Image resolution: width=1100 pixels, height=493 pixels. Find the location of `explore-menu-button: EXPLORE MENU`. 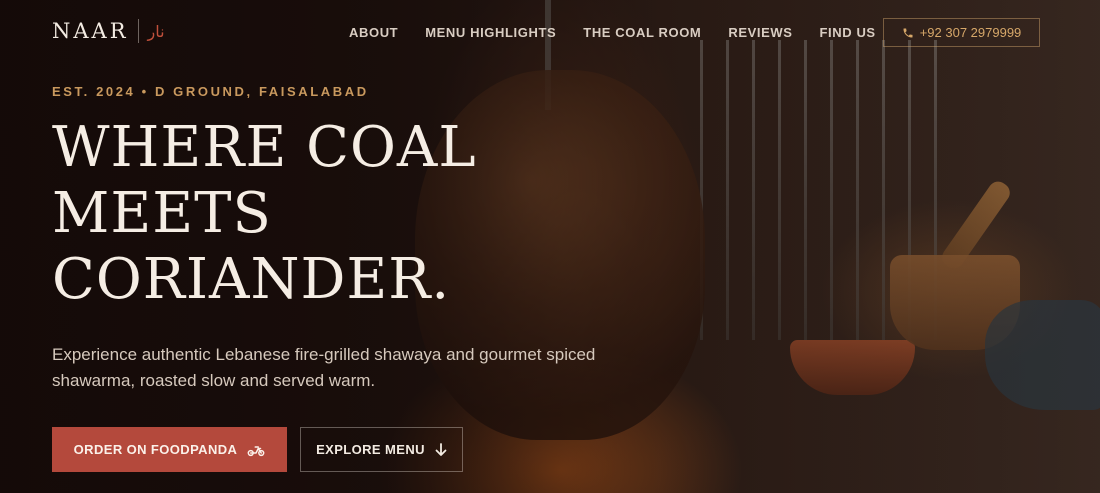

explore-menu-button: EXPLORE MENU is located at coordinates (381, 449).